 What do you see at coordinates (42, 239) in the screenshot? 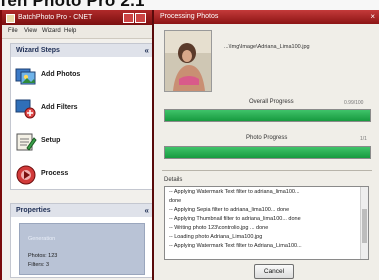
I see `properties-subtitle: Generation` at bounding box center [42, 239].